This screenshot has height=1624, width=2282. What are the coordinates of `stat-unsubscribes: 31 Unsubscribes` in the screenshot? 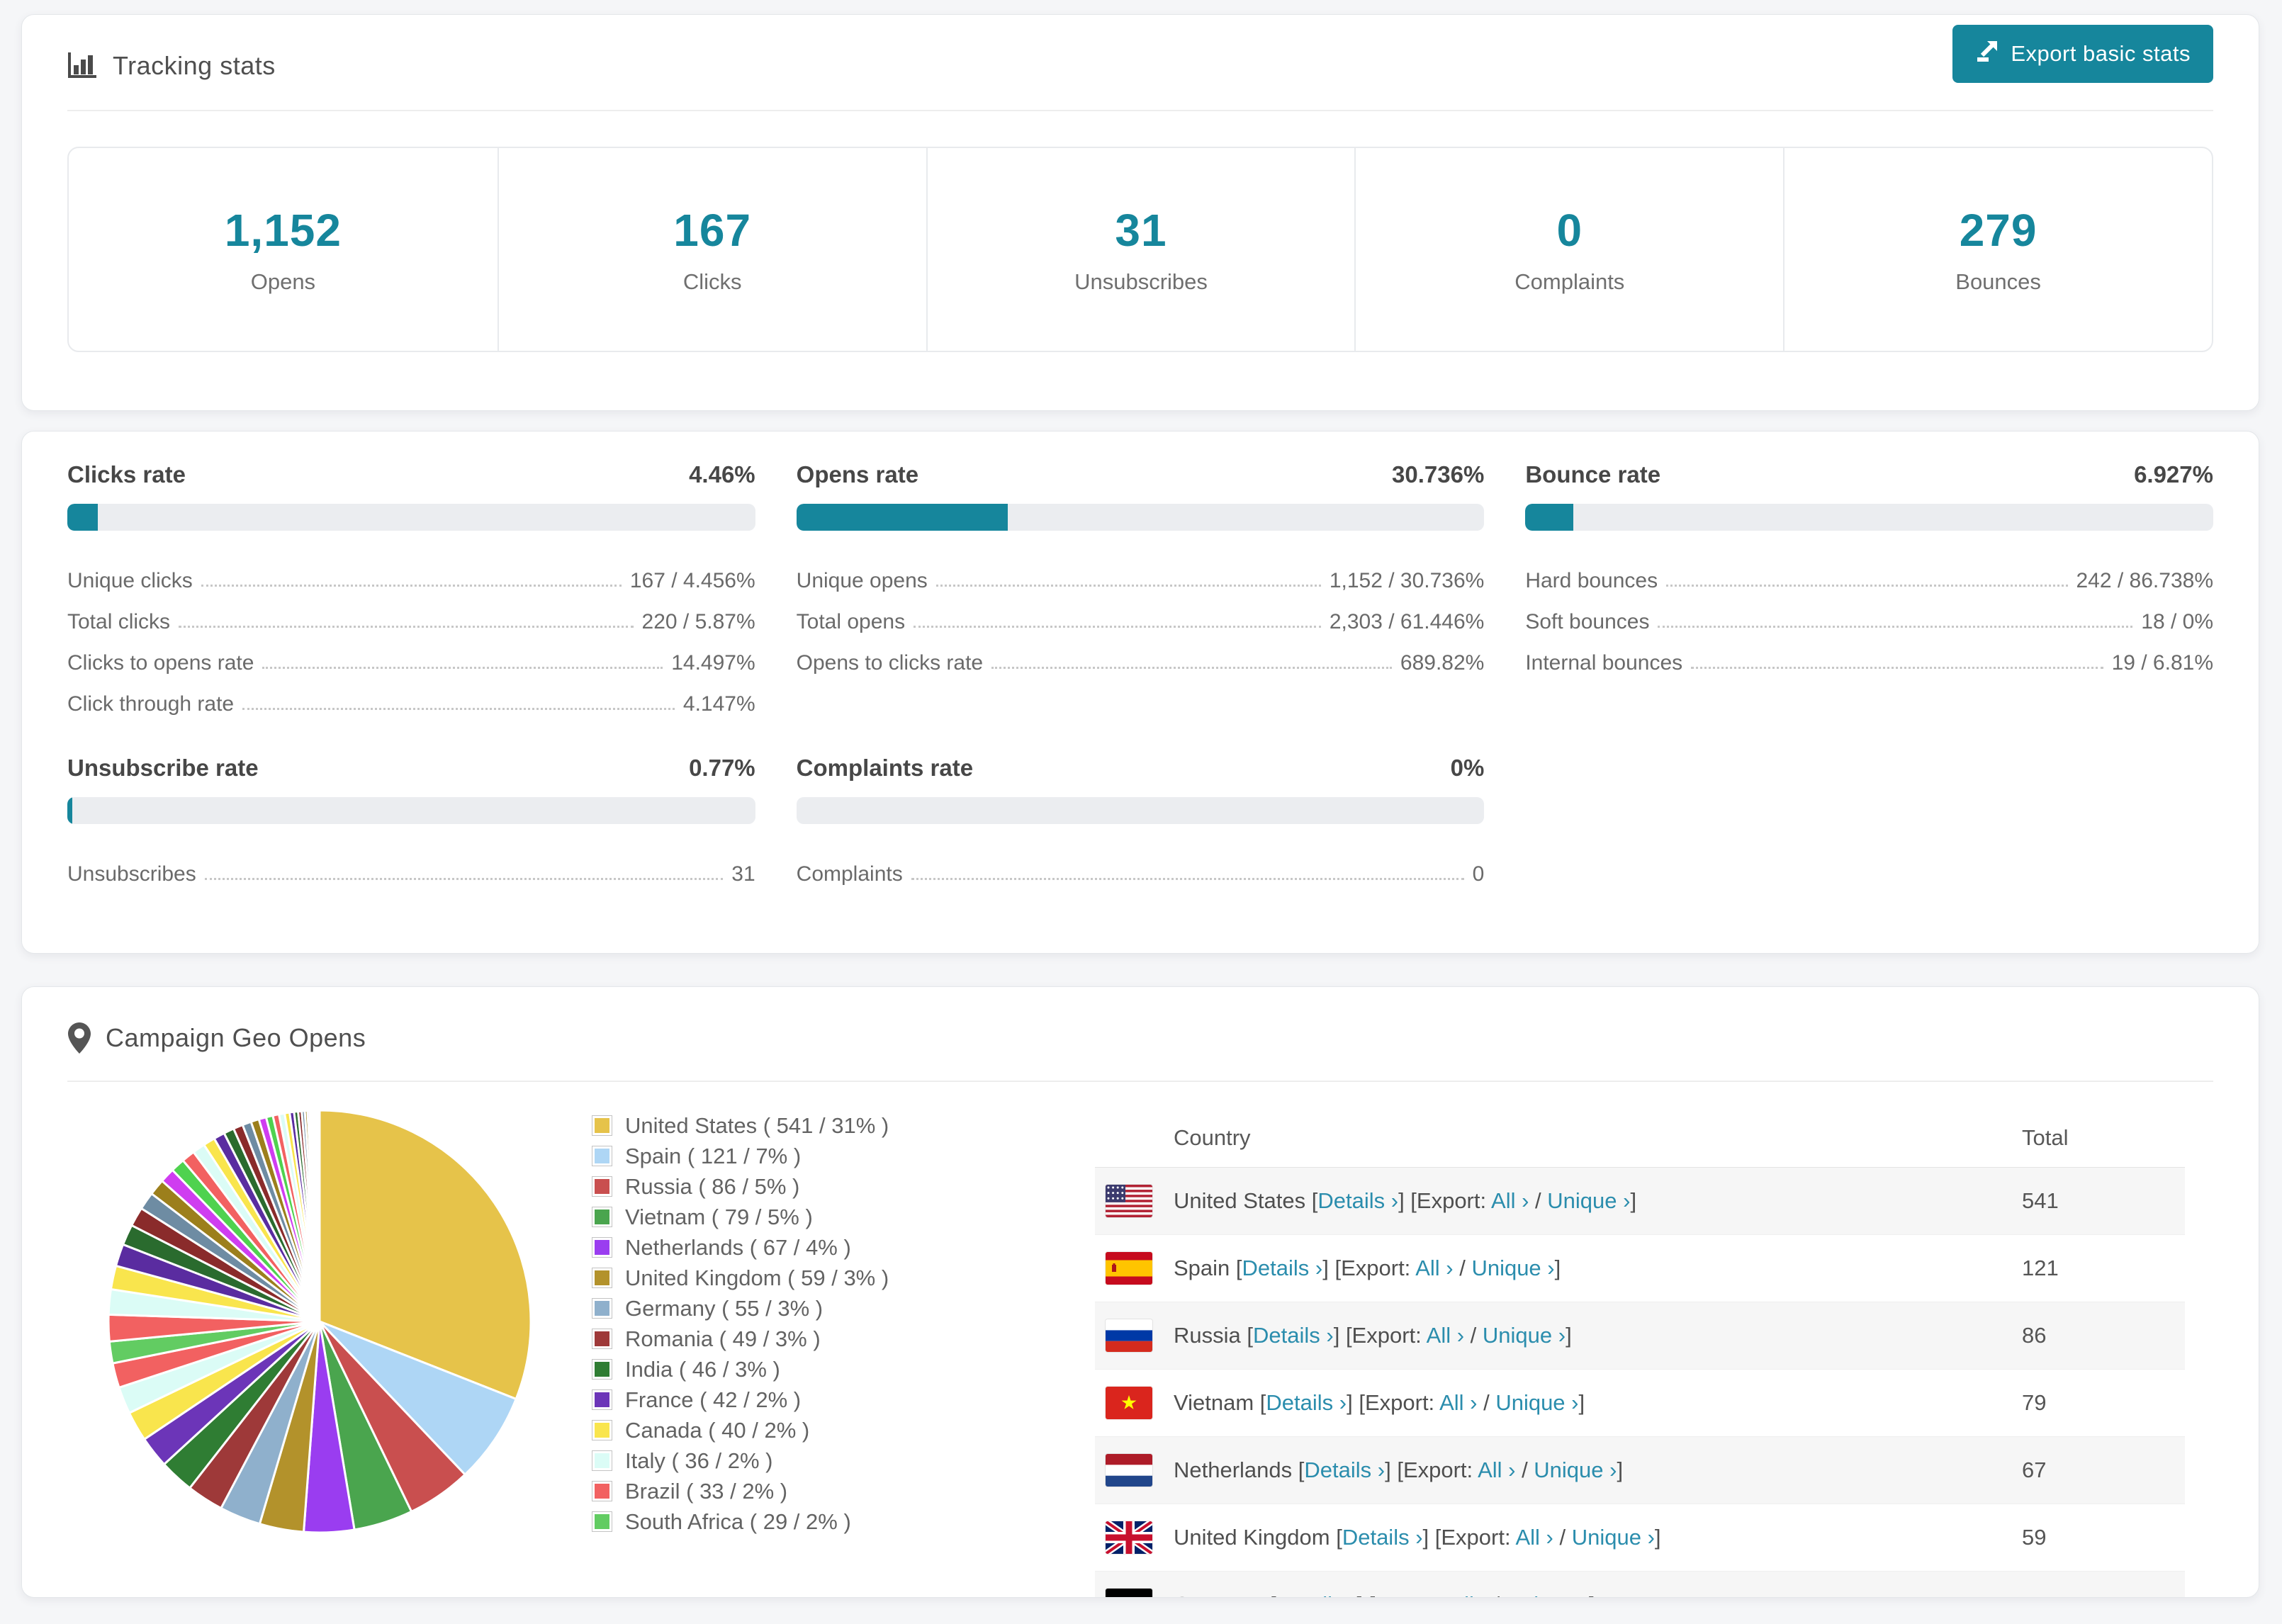 It's located at (1140, 249).